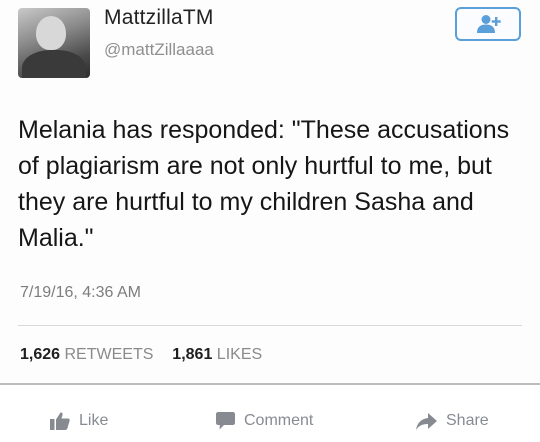 Image resolution: width=540 pixels, height=442 pixels. What do you see at coordinates (159, 50) in the screenshot?
I see `user-handle: @mattZillaaaa` at bounding box center [159, 50].